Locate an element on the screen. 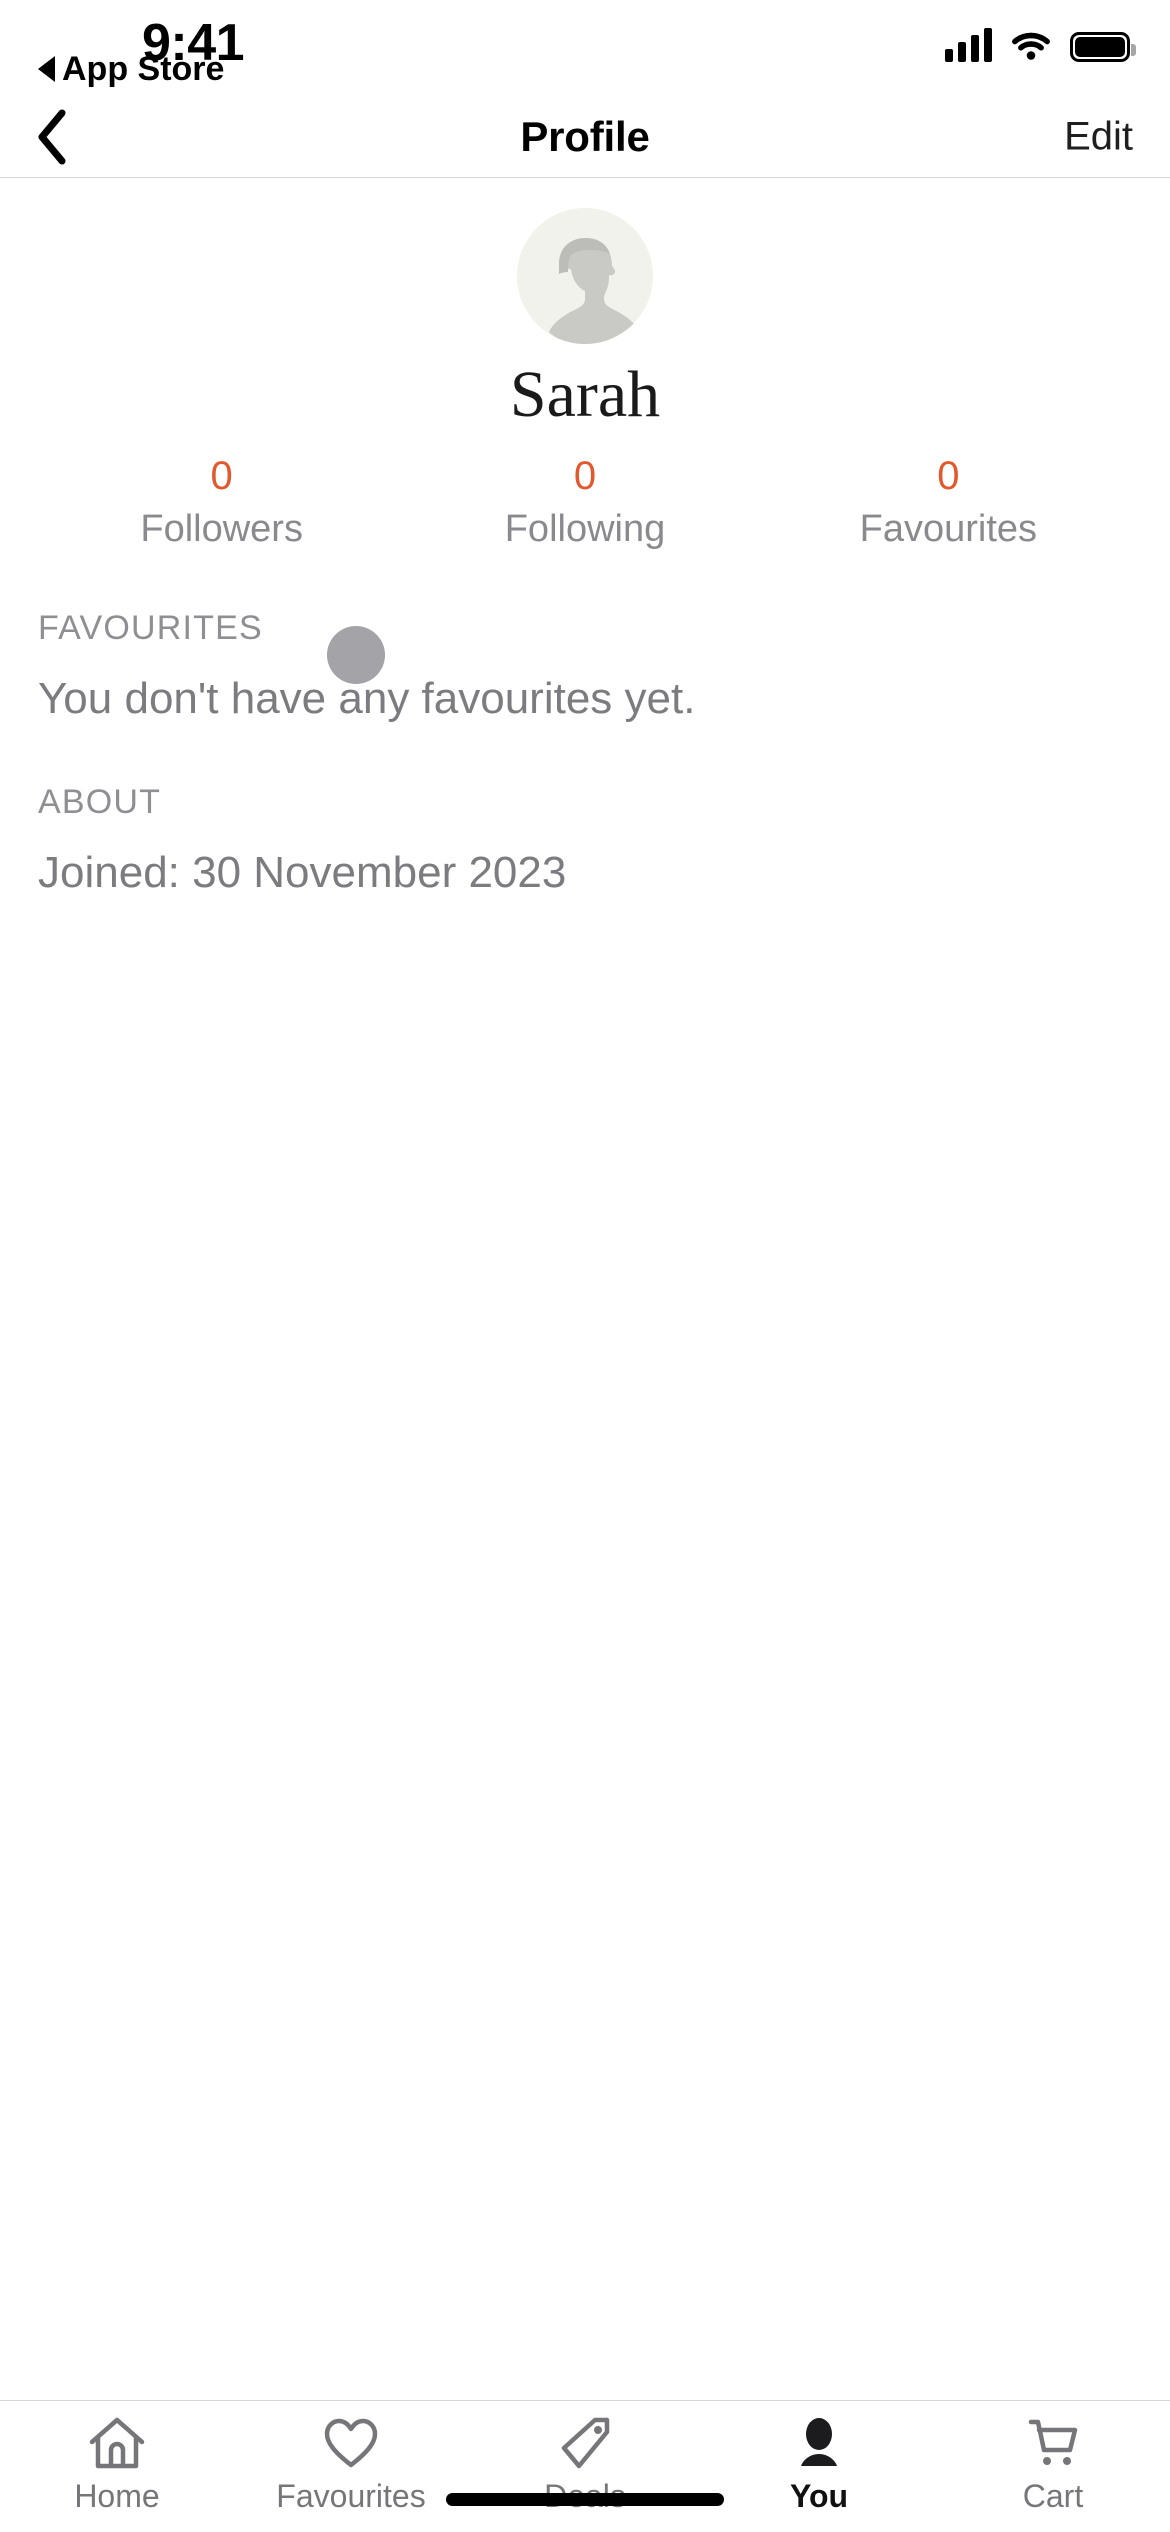 The height and width of the screenshot is (2532, 1170). tab-home-label: Home is located at coordinates (117, 2496).